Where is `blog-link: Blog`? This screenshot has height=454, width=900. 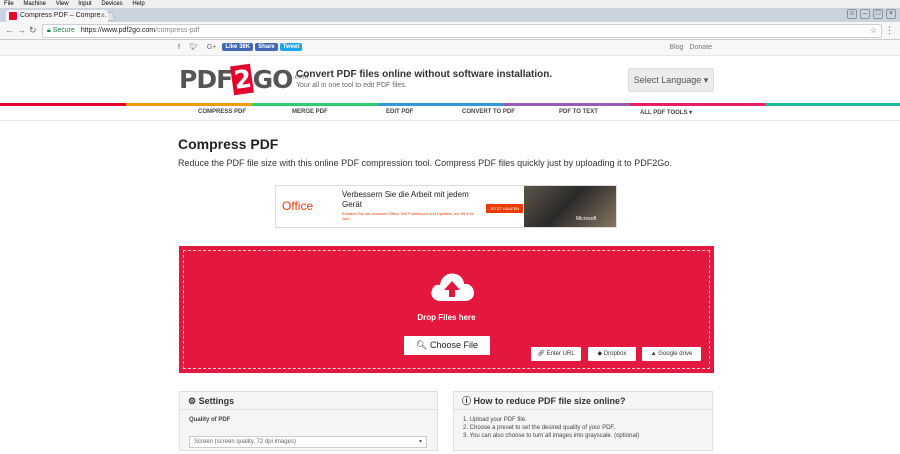
blog-link: Blog is located at coordinates (676, 47).